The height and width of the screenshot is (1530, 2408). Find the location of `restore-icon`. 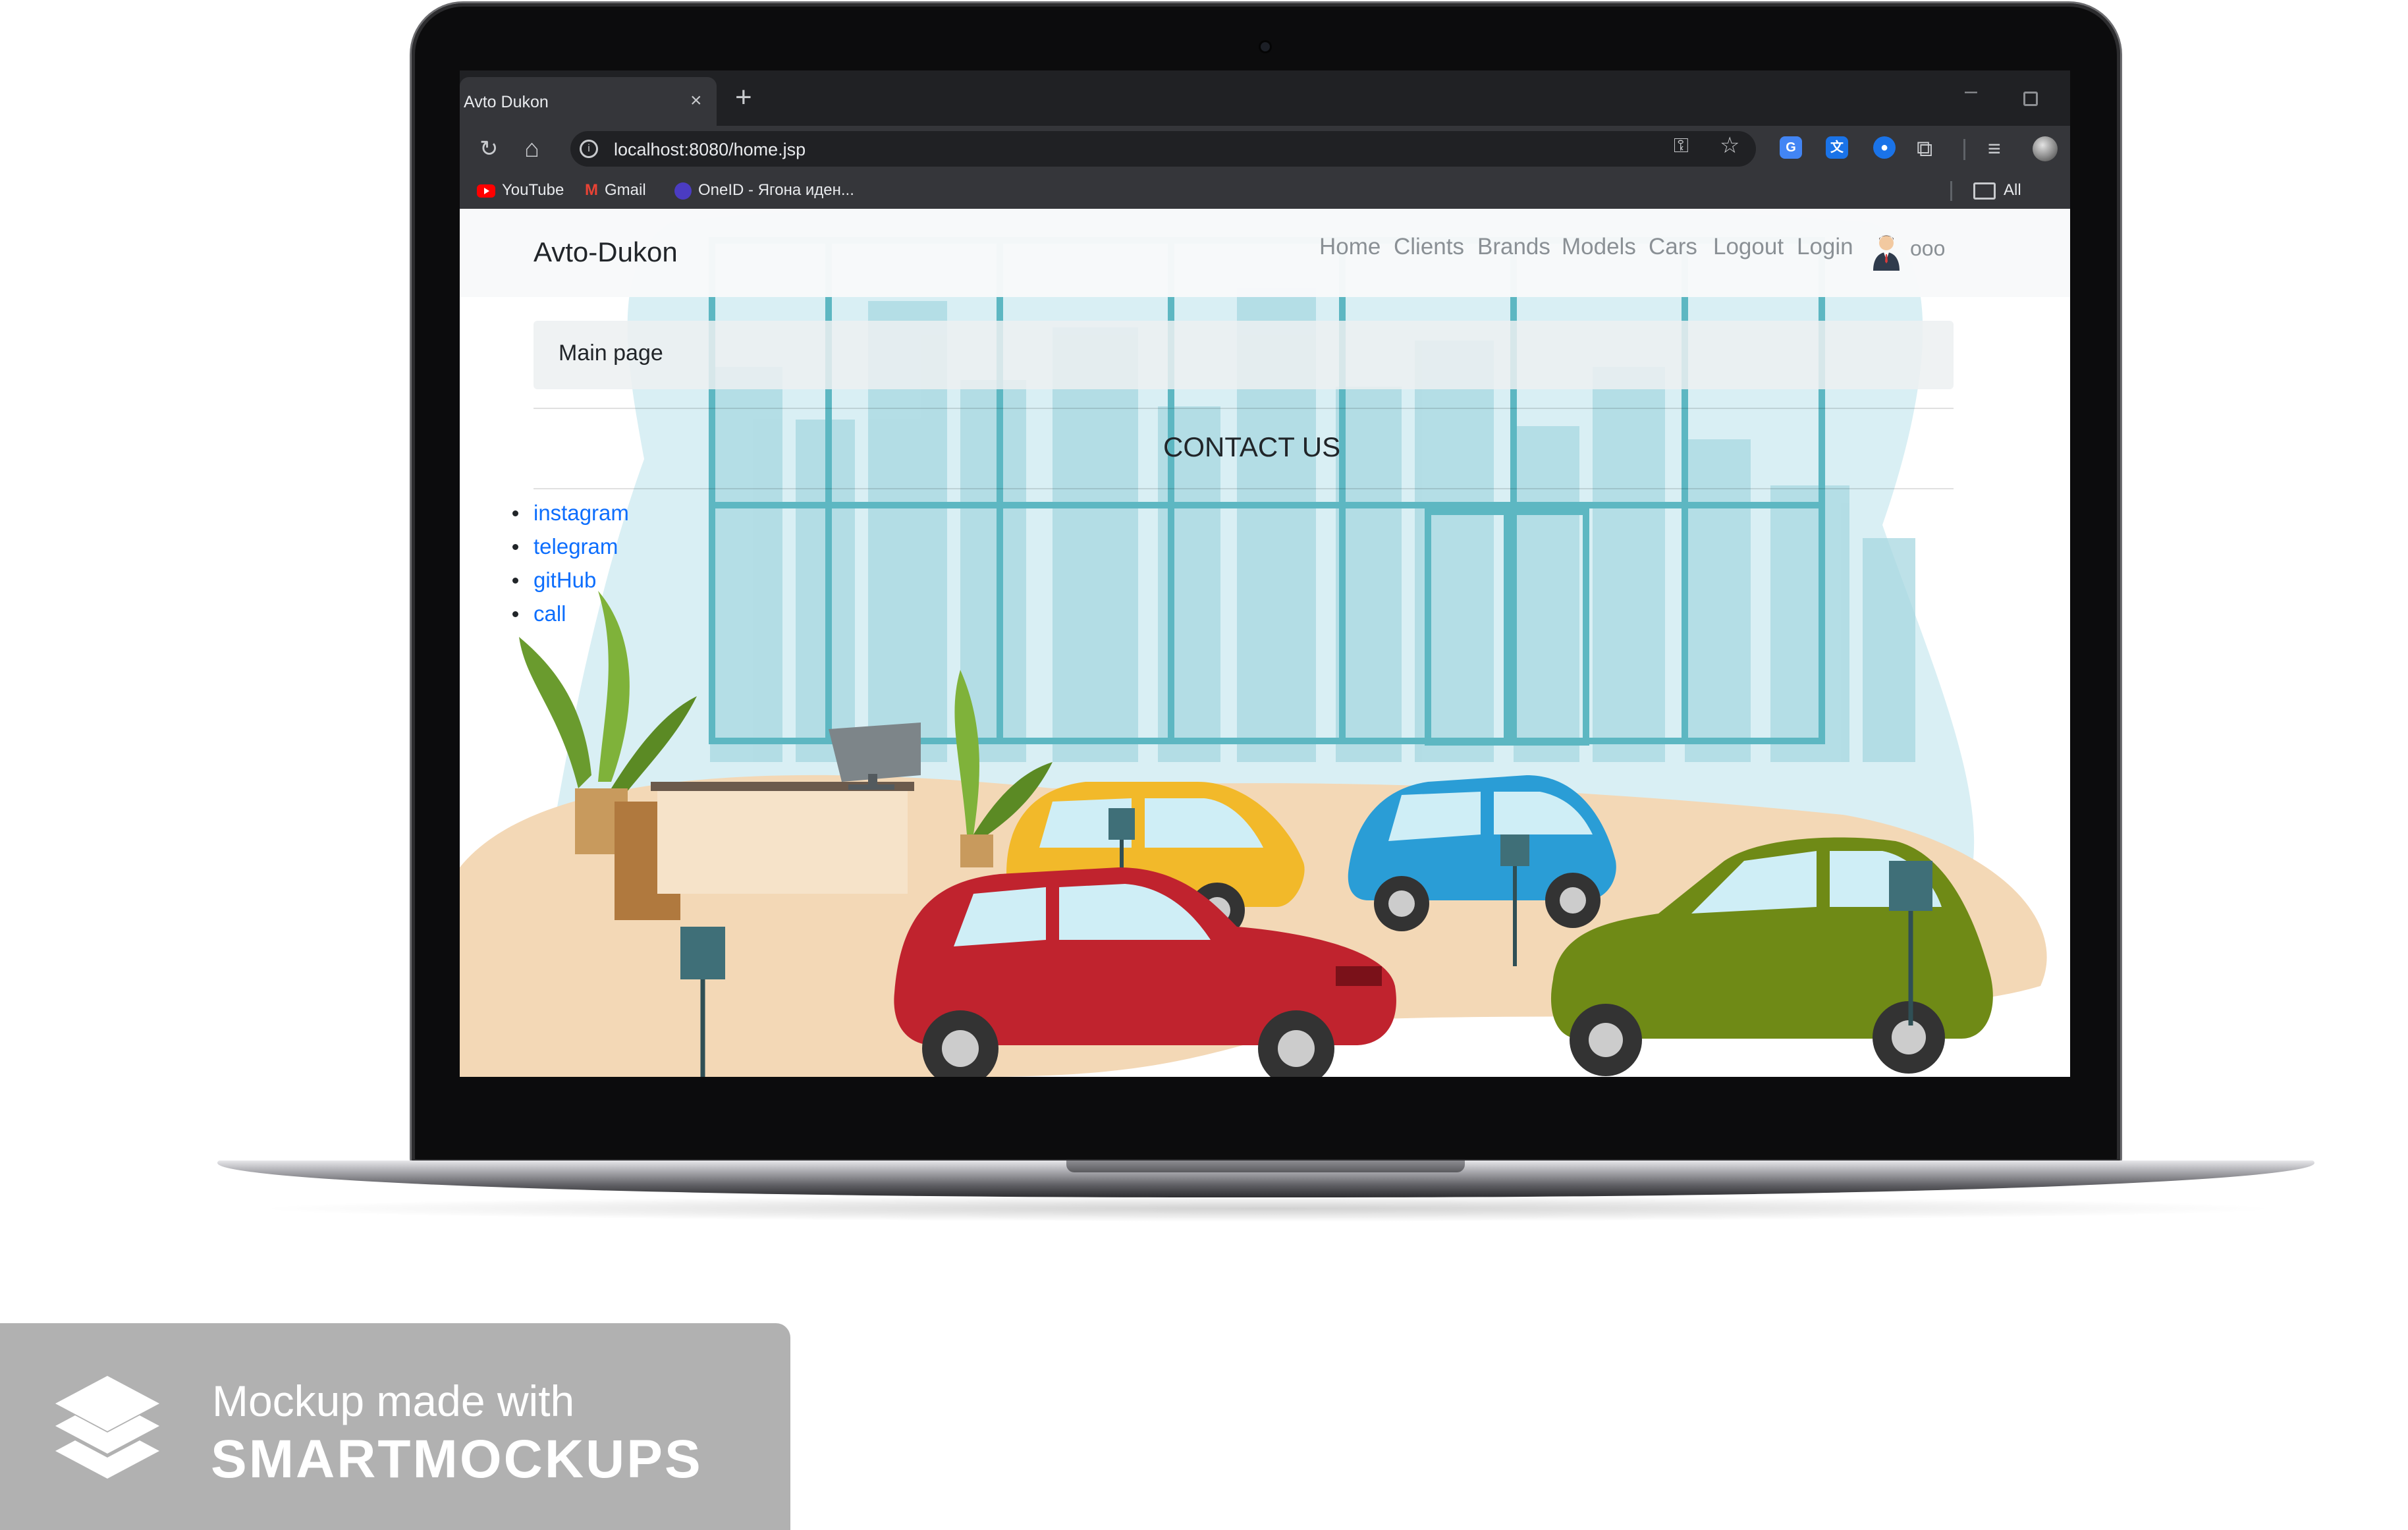

restore-icon is located at coordinates (2030, 99).